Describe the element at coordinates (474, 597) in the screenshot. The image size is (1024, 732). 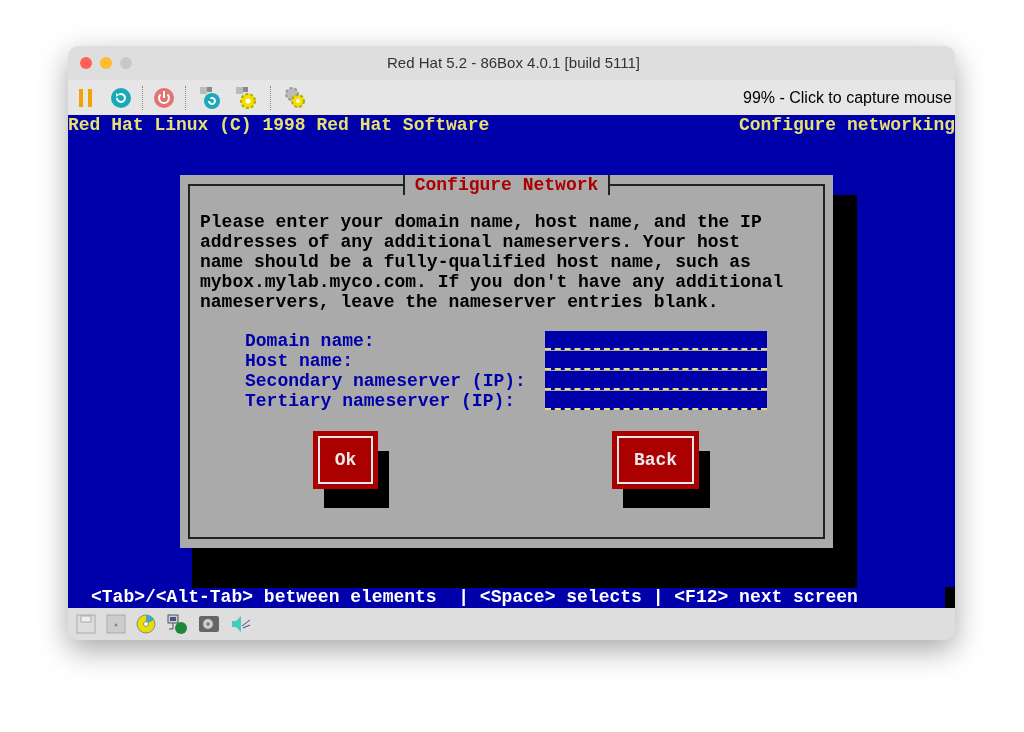
I see `help-line: <Tab>/<Alt-Tab> between elements | <Space> selects | <F12> next screen` at that location.